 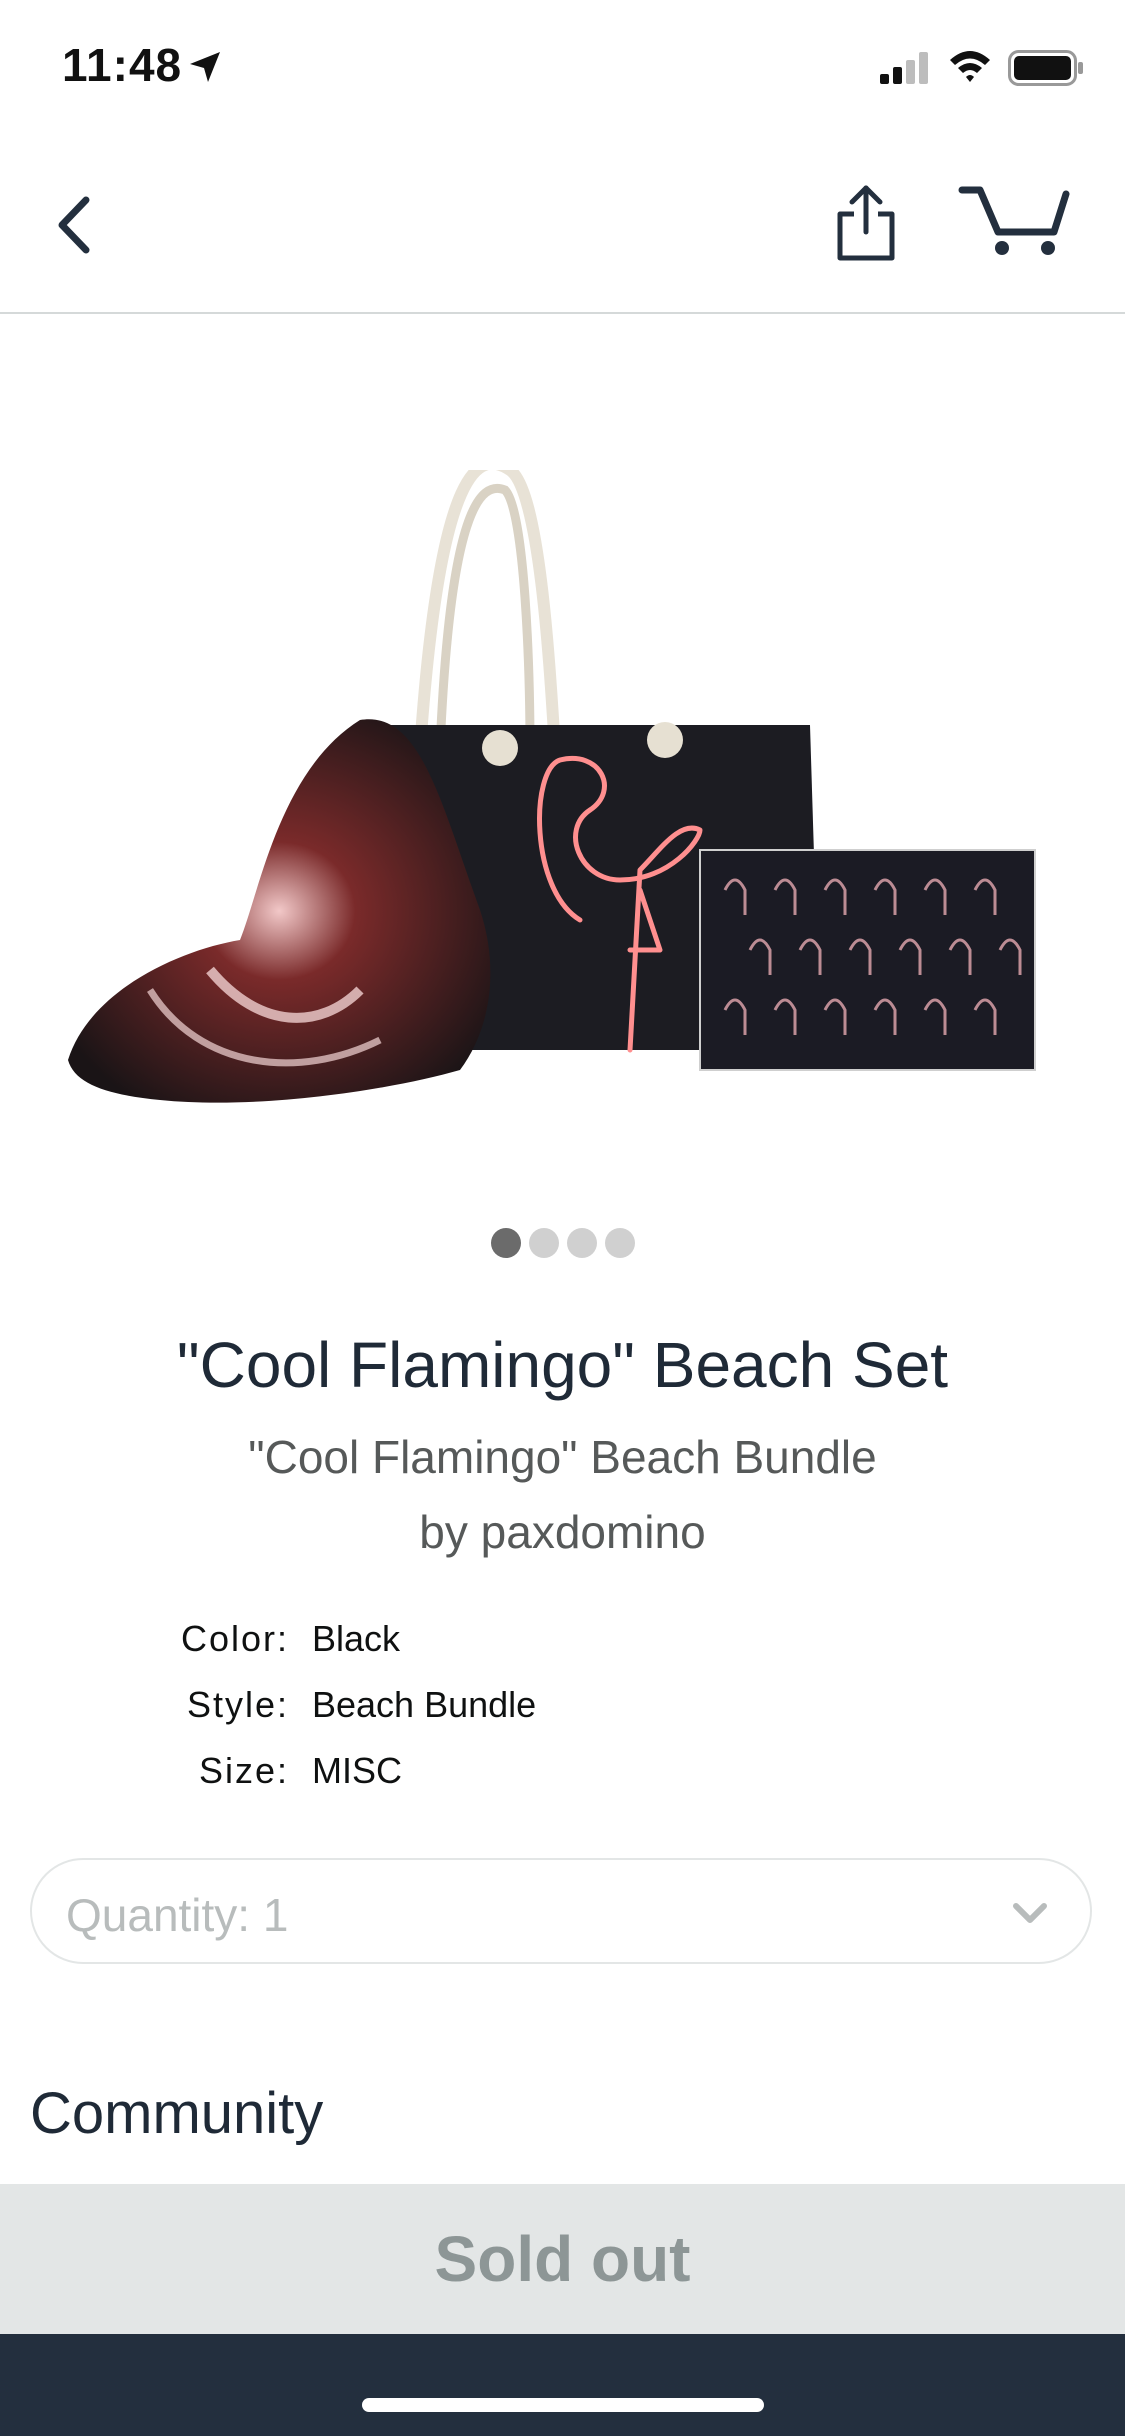 What do you see at coordinates (562, 1457) in the screenshot?
I see `product-subtitle: "Cool Flamingo" Beach Bundle` at bounding box center [562, 1457].